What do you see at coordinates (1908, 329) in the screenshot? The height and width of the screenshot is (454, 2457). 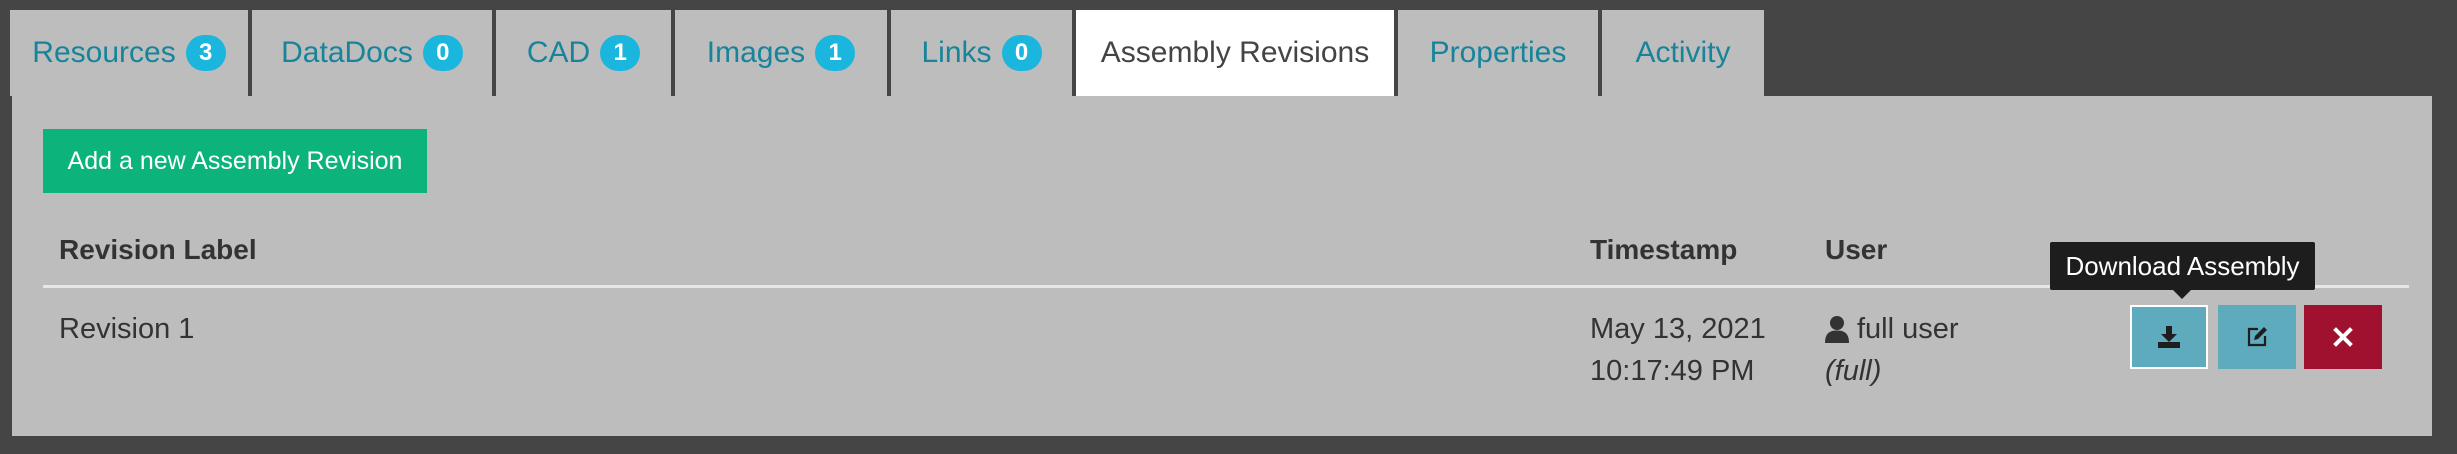 I see `user-name: full user` at bounding box center [1908, 329].